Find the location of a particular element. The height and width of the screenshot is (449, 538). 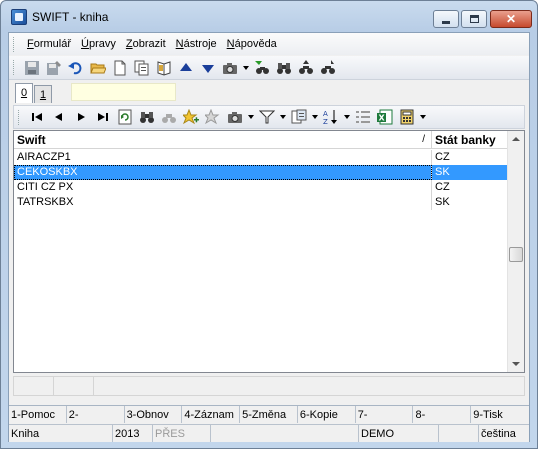

table-row: CITI CZ PX CZ is located at coordinates (261, 187).